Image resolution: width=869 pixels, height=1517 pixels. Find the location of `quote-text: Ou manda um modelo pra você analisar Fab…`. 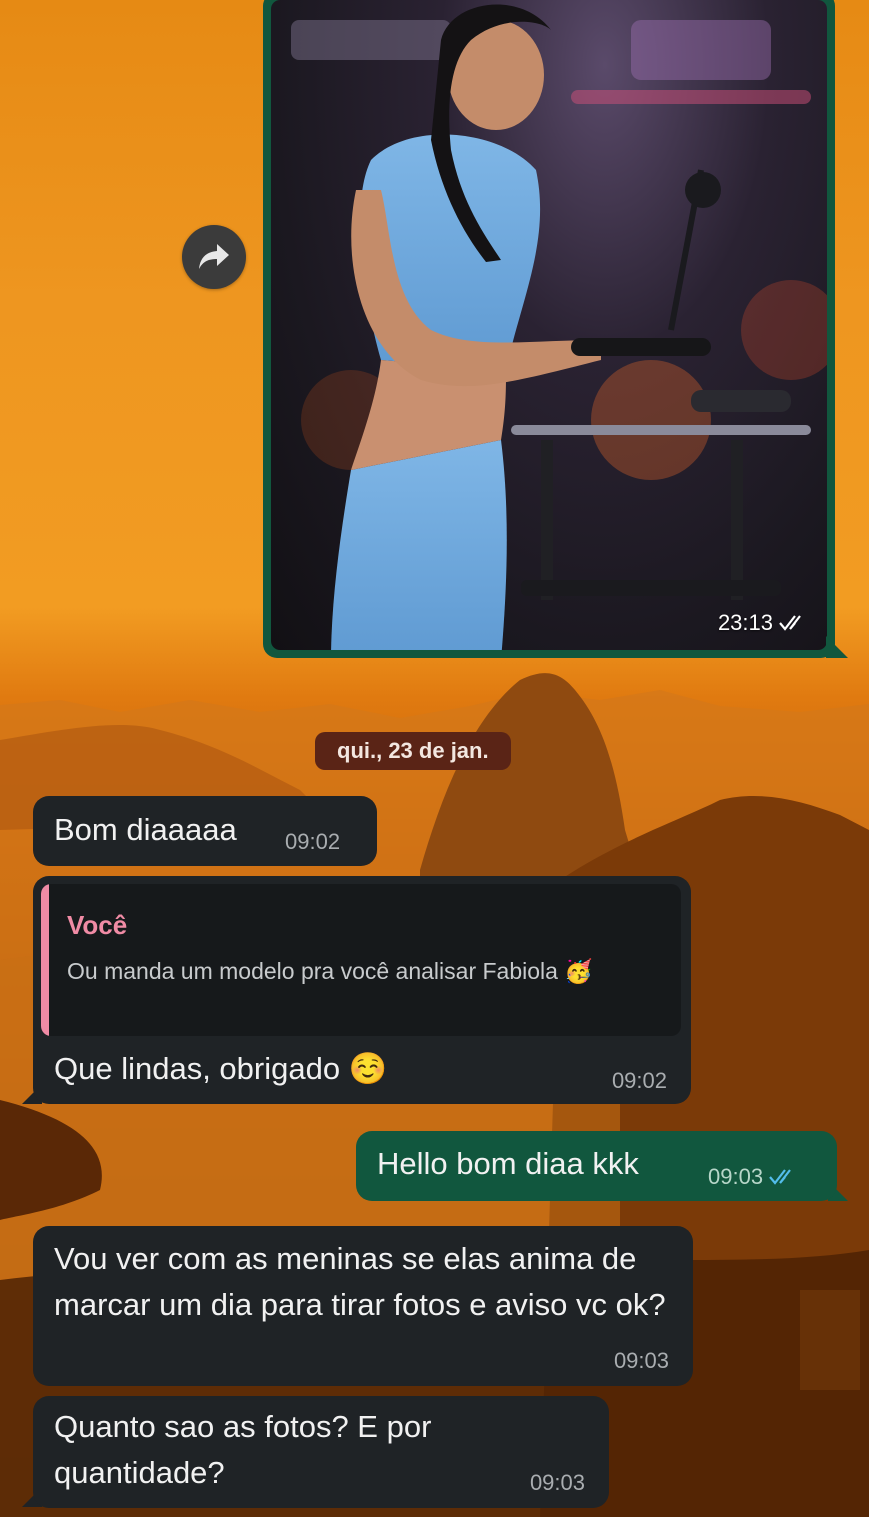

quote-text: Ou manda um modelo pra você analisar Fab… is located at coordinates (330, 971).